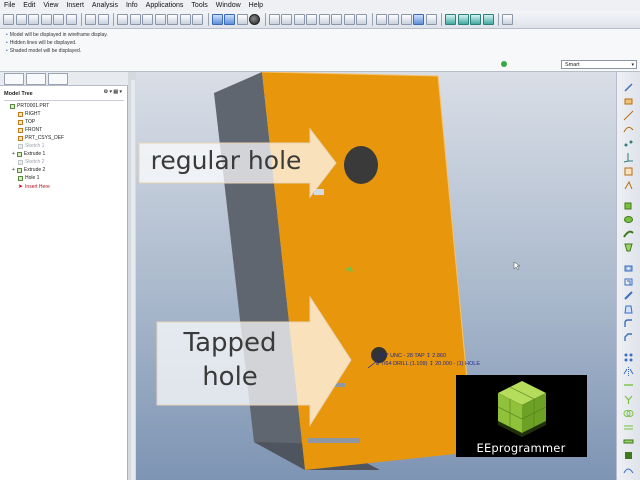  Describe the element at coordinates (217, 19) in the screenshot. I see `display-style-icon` at that location.